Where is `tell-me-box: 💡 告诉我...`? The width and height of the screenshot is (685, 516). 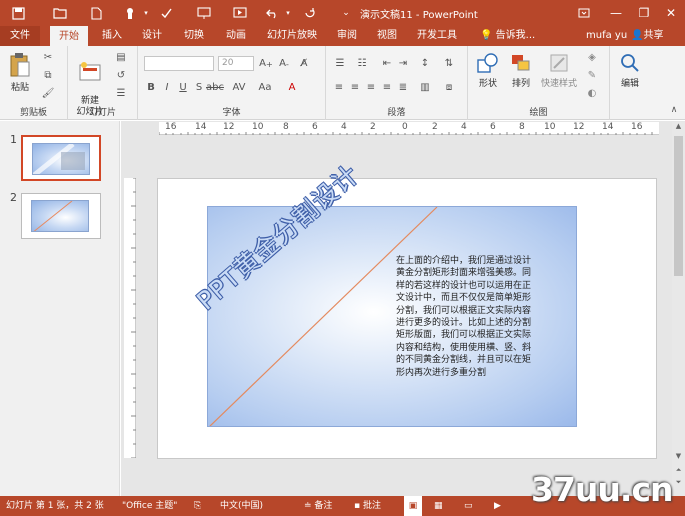 tell-me-box: 💡 告诉我... is located at coordinates (507, 36).